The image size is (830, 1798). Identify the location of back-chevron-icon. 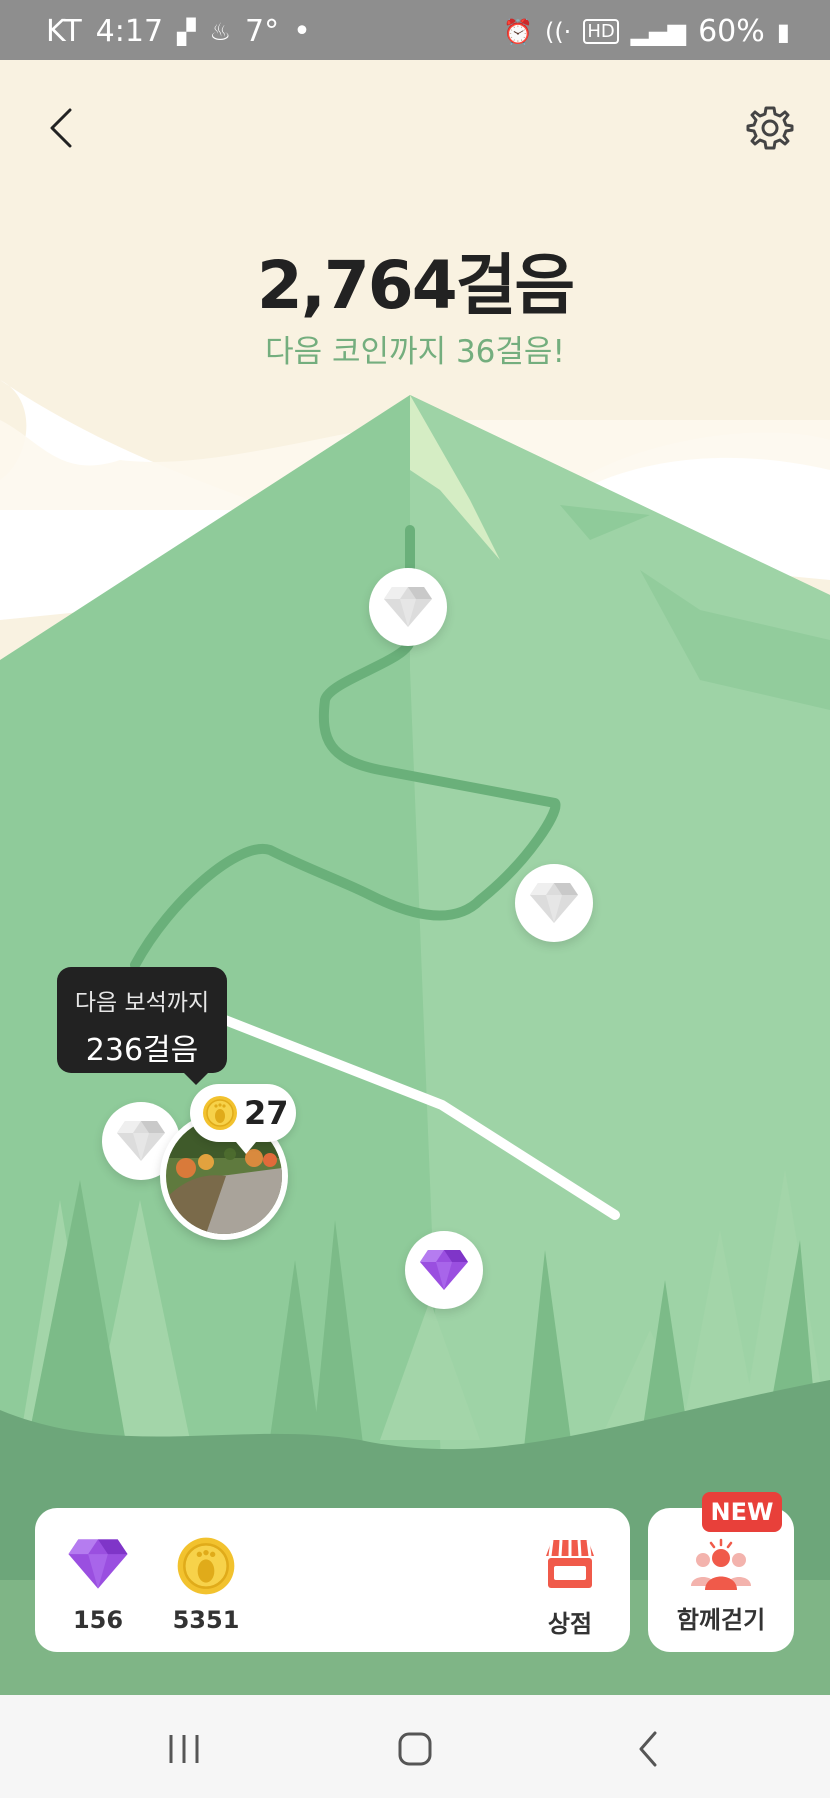
(648, 1749).